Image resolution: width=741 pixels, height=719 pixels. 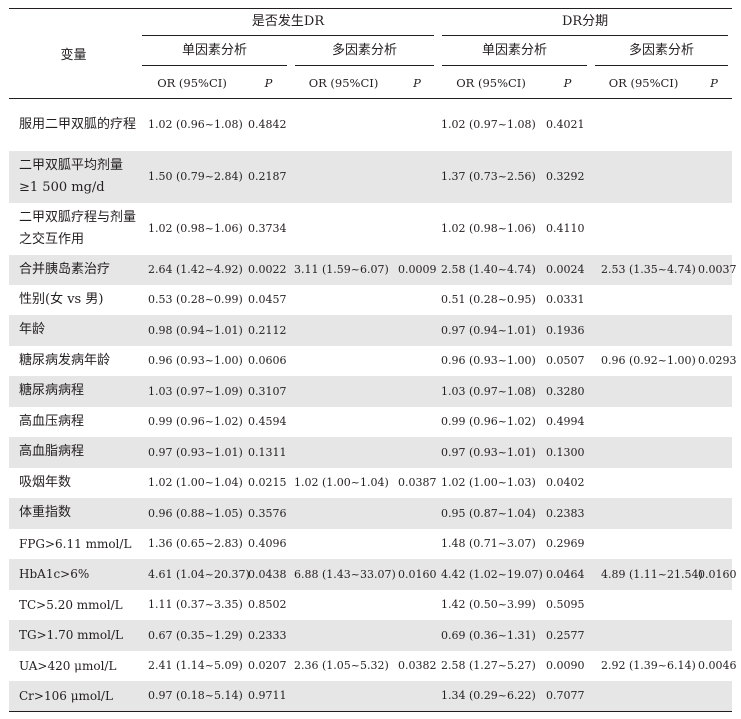 I want to click on group-header-dr-occurrence: 是否发生DR, so click(x=288, y=22).